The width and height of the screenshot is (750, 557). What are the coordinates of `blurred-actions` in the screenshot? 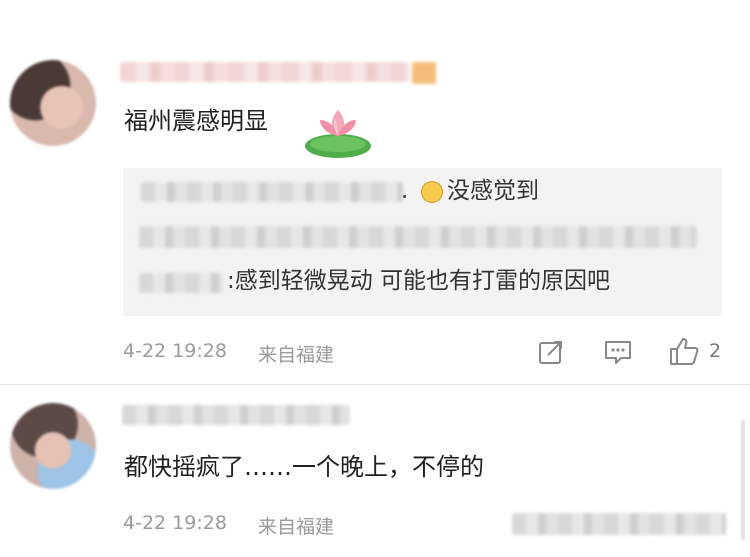 It's located at (619, 524).